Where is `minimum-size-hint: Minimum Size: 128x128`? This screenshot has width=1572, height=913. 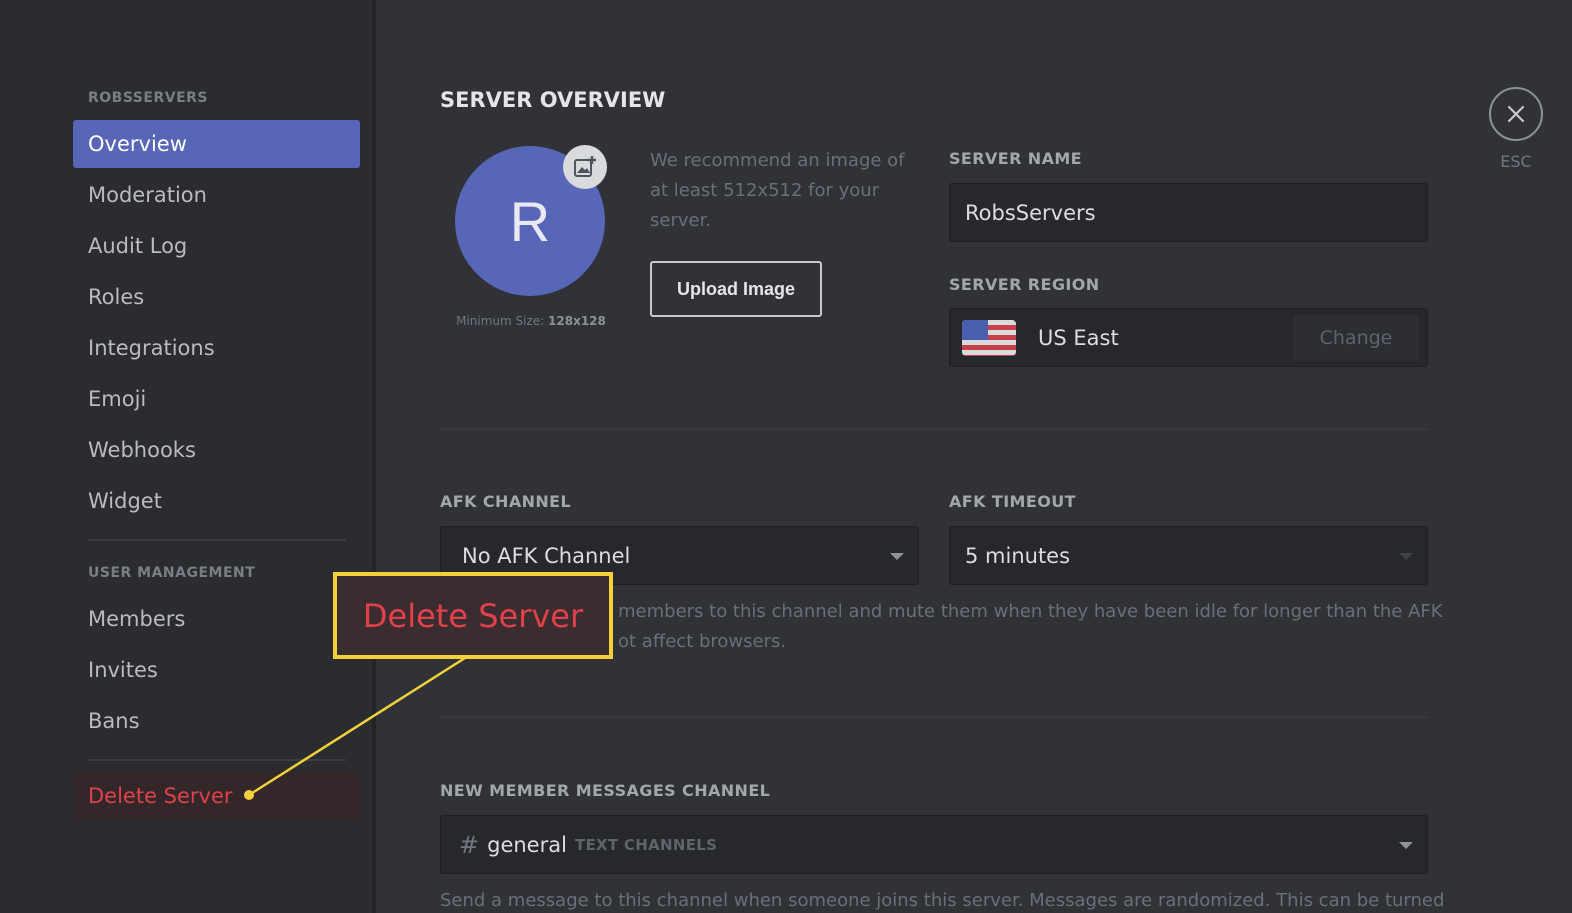
minimum-size-hint: Minimum Size: 128x128 is located at coordinates (531, 321).